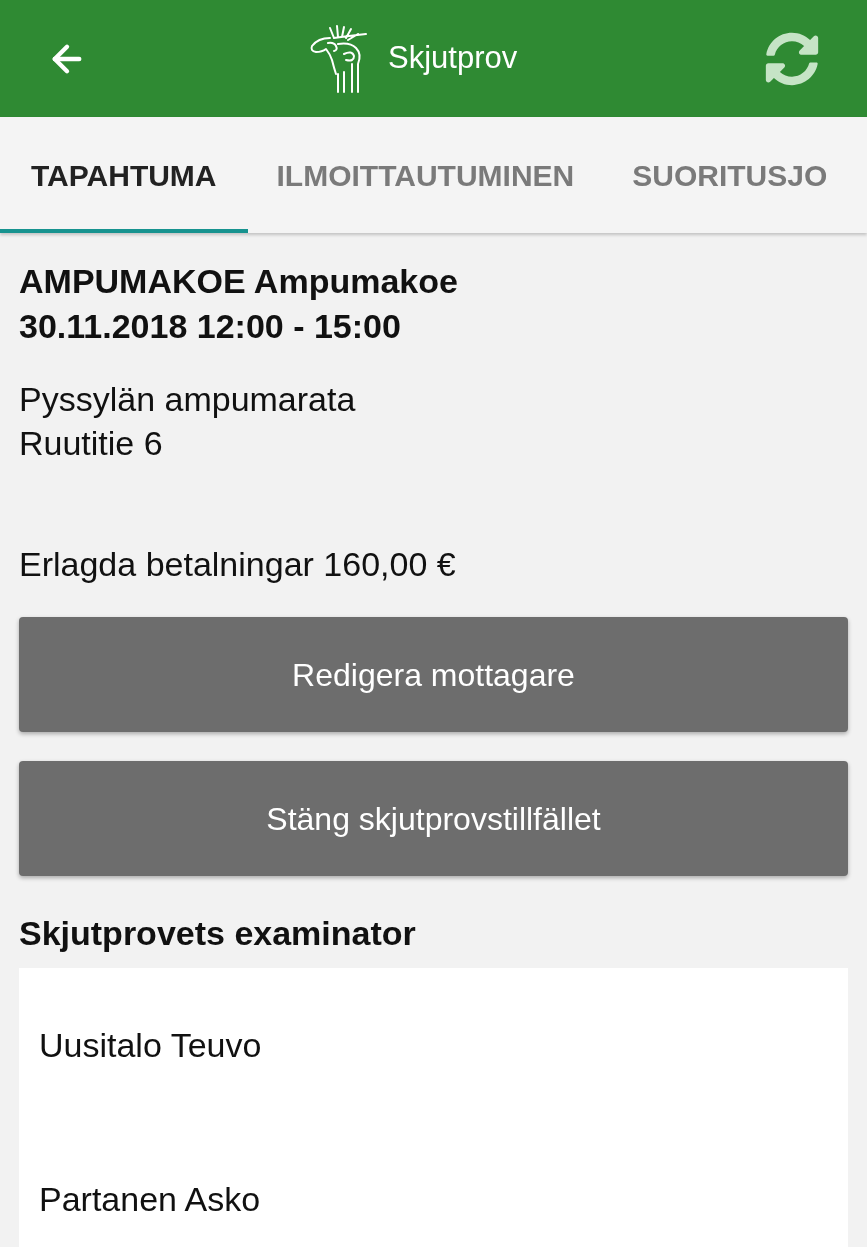 The image size is (867, 1247). What do you see at coordinates (188, 399) in the screenshot?
I see `event-address: Pyssylän ampumarata` at bounding box center [188, 399].